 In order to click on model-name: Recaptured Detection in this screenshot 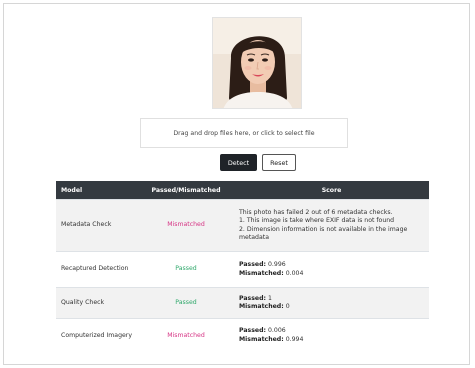, I will do `click(97, 269)`.